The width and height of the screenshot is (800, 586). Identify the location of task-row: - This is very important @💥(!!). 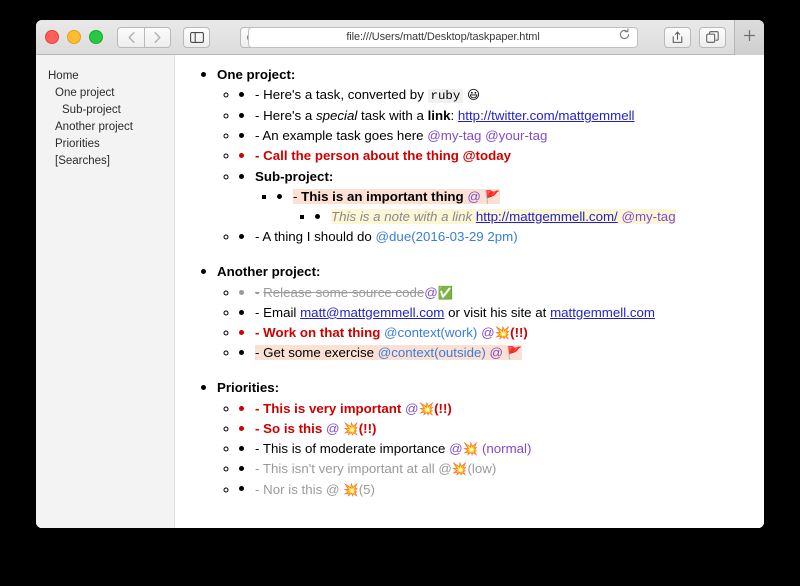
(501, 409).